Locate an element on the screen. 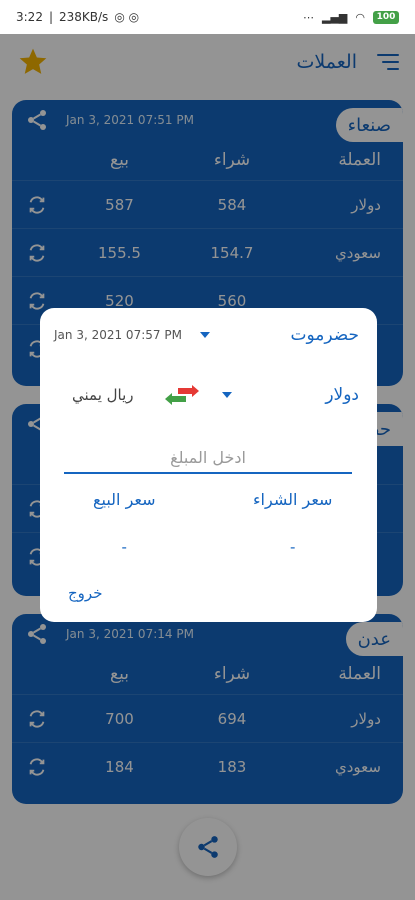  dialog-timestamp: Jan 3, 2021 07:57 PM is located at coordinates (118, 335).